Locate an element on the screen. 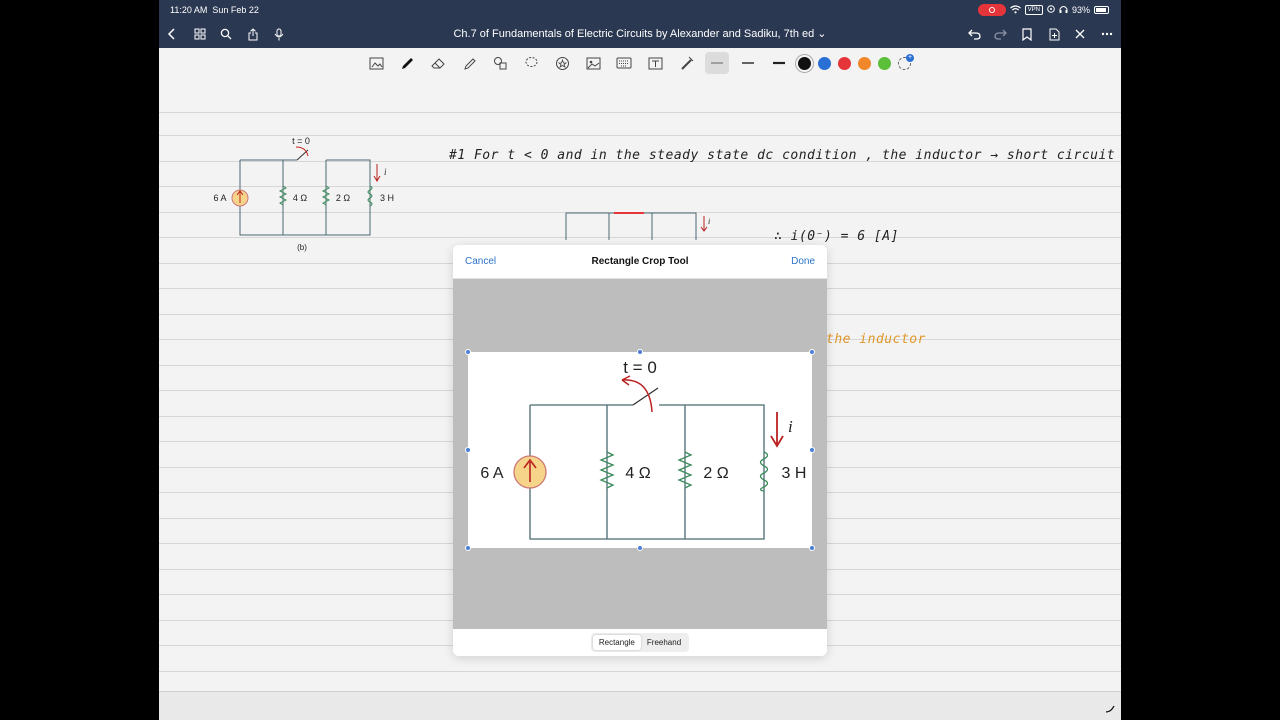 Image resolution: width=1280 pixels, height=720 pixels. color-red-swatch is located at coordinates (844, 63).